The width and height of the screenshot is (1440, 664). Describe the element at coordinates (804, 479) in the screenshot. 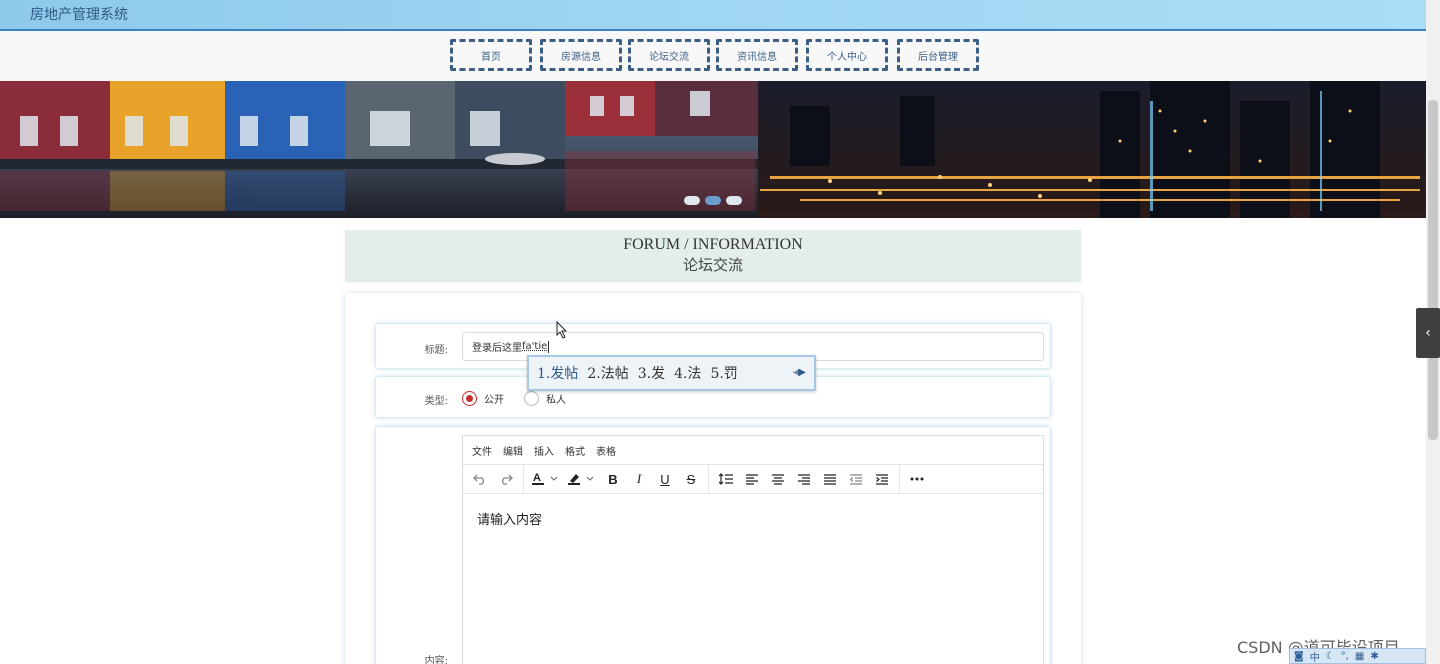

I see `align-right-icon` at that location.